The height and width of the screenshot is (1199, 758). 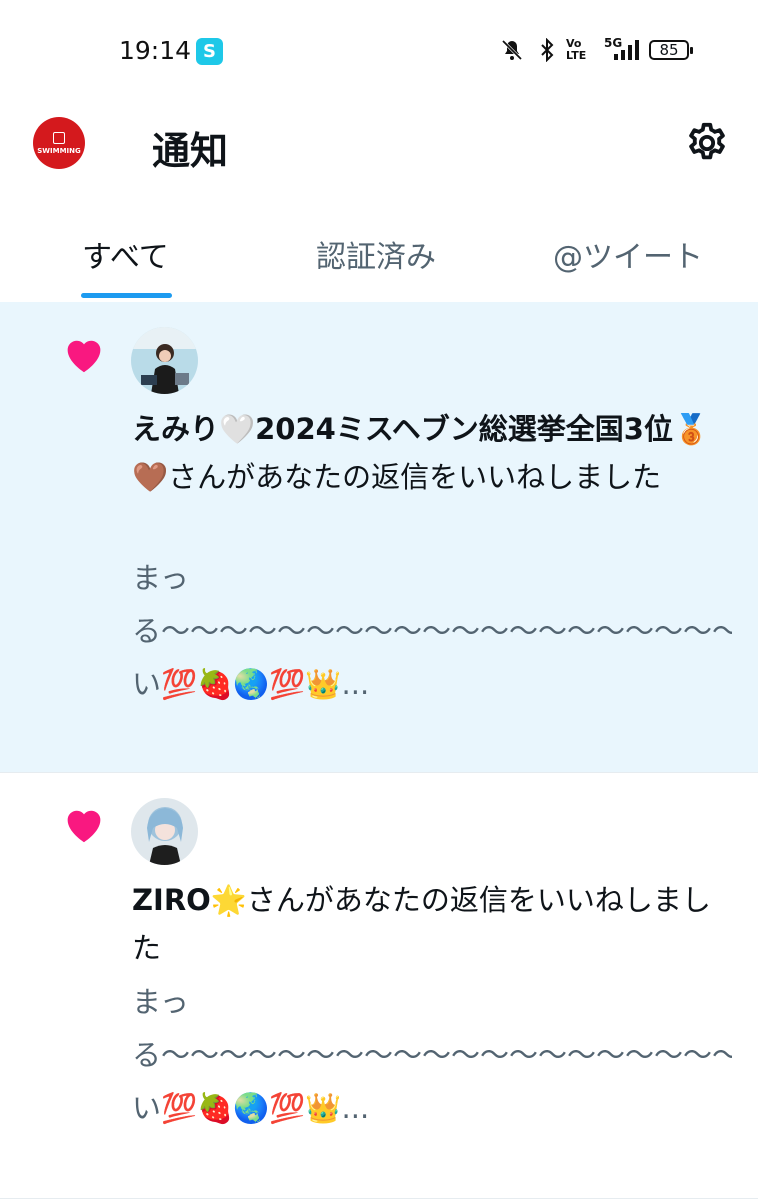 I want to click on battery-level: 85, so click(x=669, y=50).